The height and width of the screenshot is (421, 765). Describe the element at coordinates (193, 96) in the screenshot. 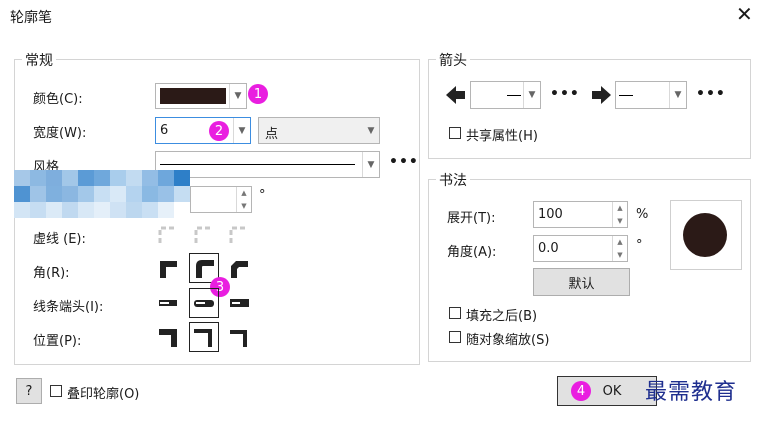

I see `color-swatch` at that location.